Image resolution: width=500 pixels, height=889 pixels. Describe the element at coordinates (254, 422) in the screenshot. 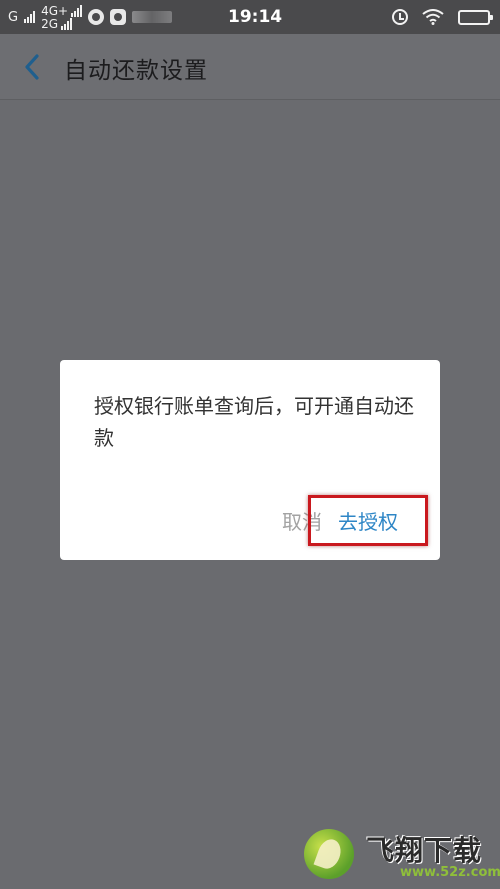

I see `dialog-message: 授权银行账单查询后，可开通自动还款` at that location.